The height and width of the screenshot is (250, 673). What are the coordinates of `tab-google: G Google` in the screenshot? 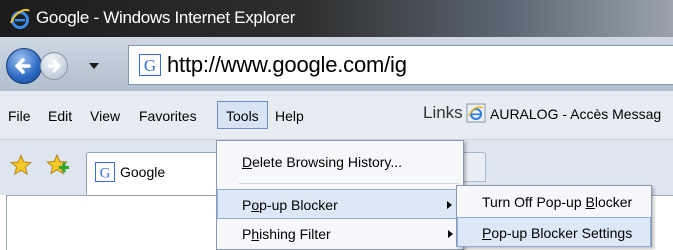 It's located at (157, 173).